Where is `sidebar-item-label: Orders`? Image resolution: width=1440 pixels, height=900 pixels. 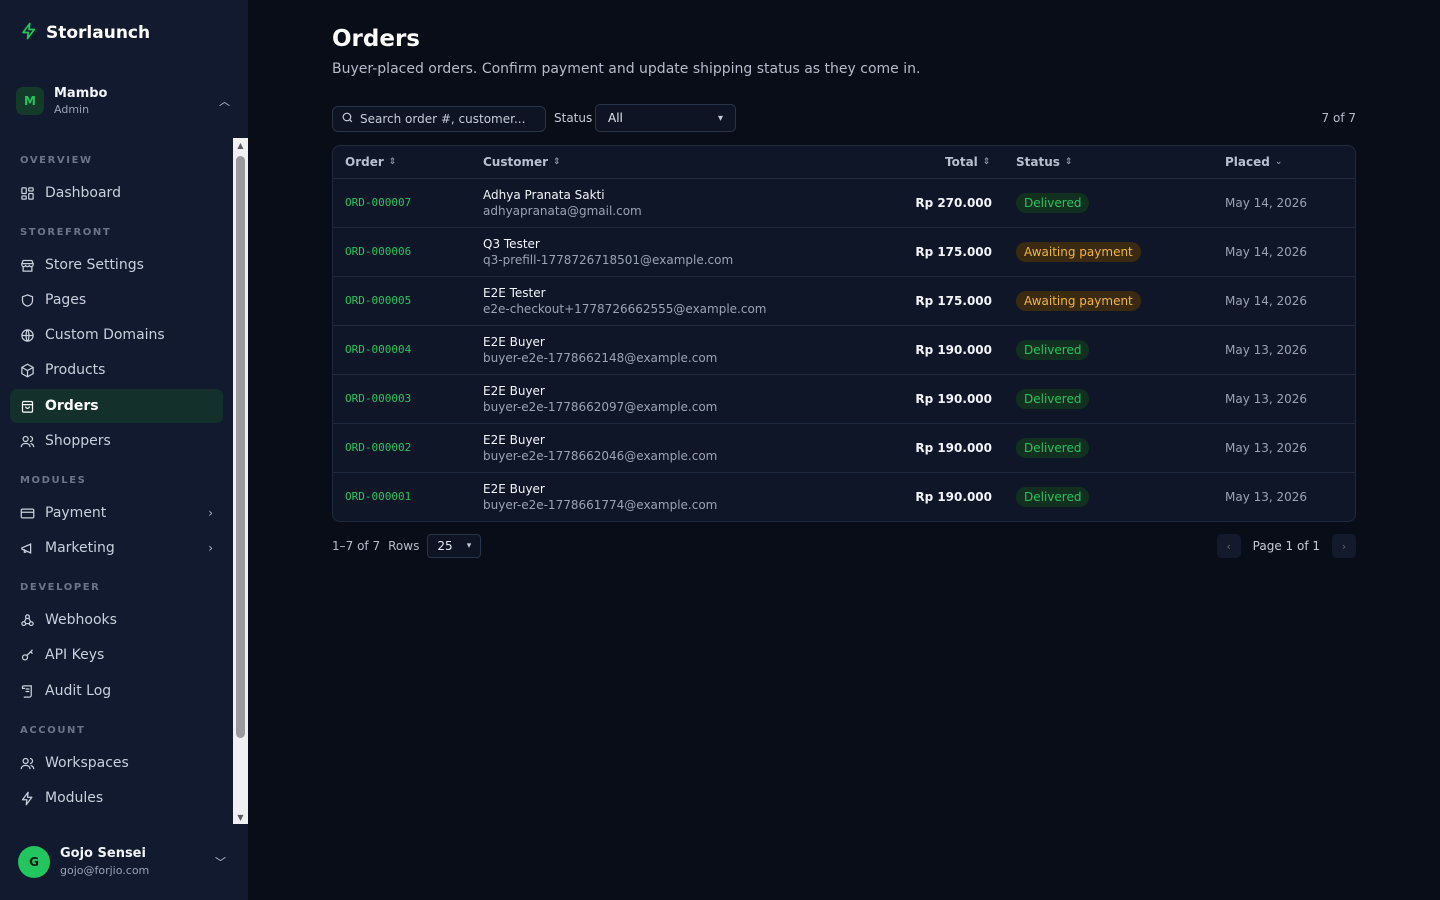 sidebar-item-label: Orders is located at coordinates (72, 406).